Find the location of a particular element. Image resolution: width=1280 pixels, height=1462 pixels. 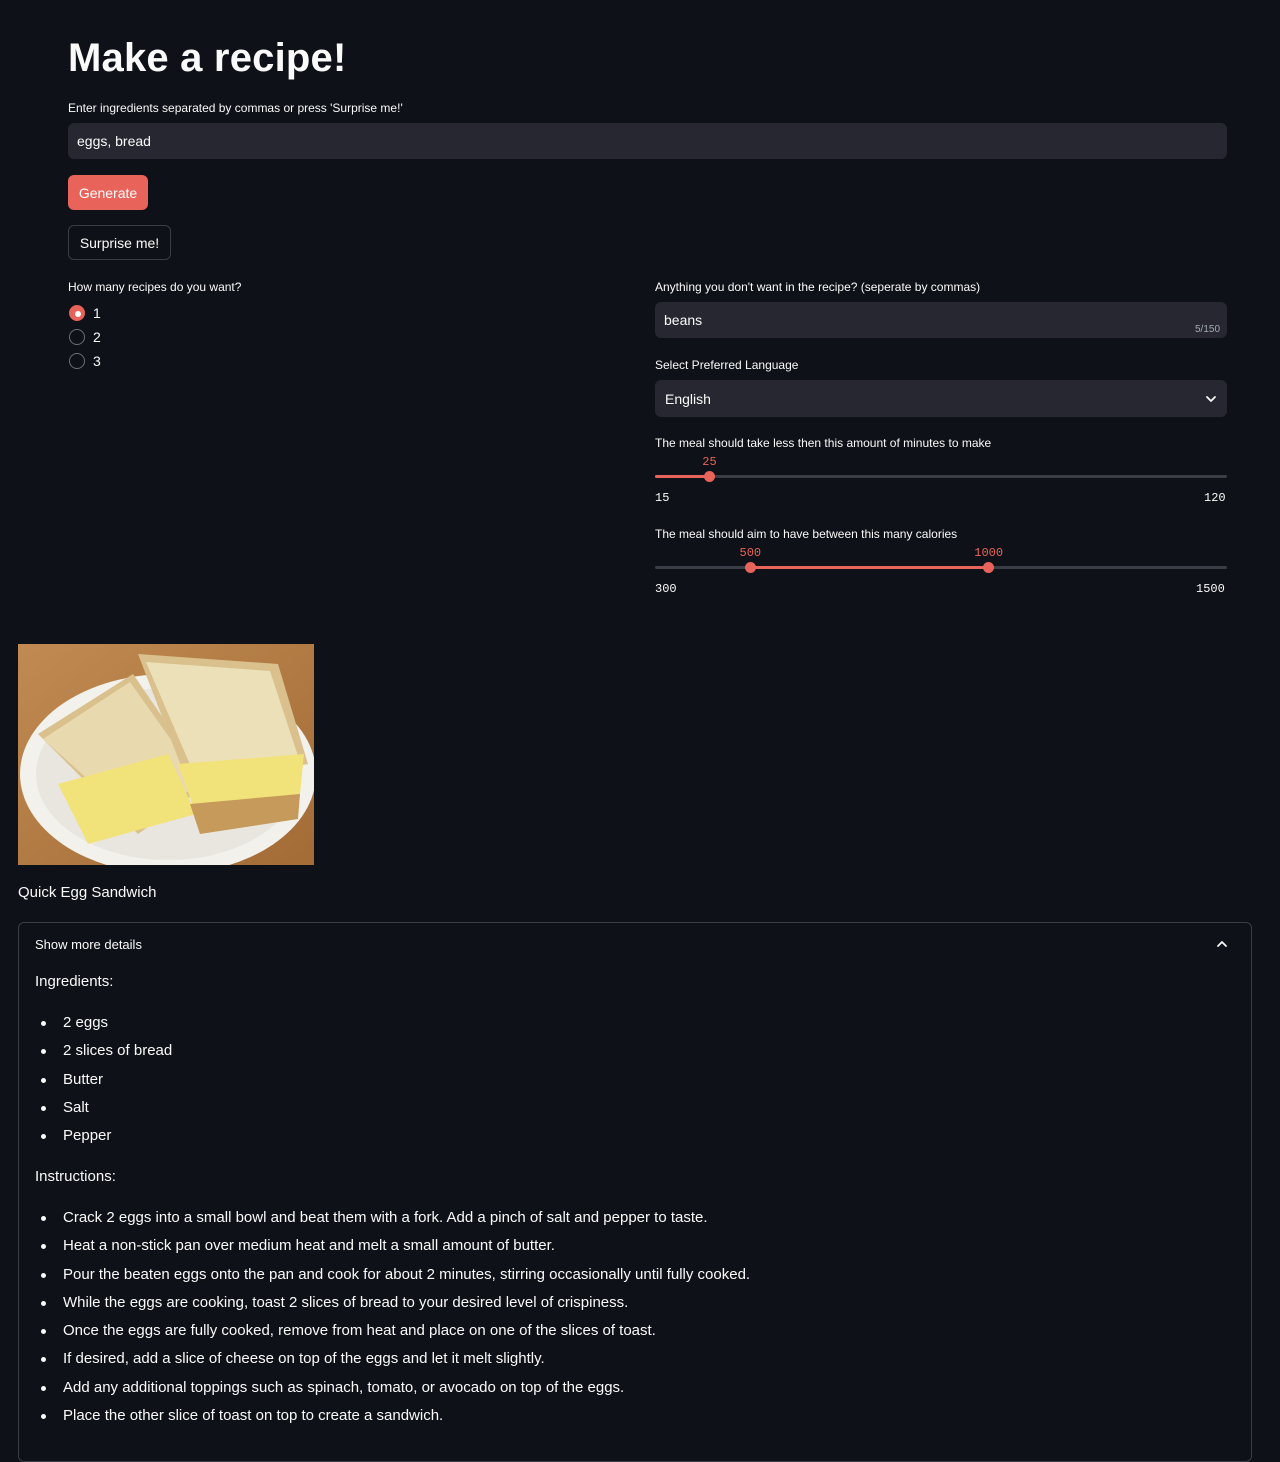

recipe-count-option-2: 2 is located at coordinates (85, 337).